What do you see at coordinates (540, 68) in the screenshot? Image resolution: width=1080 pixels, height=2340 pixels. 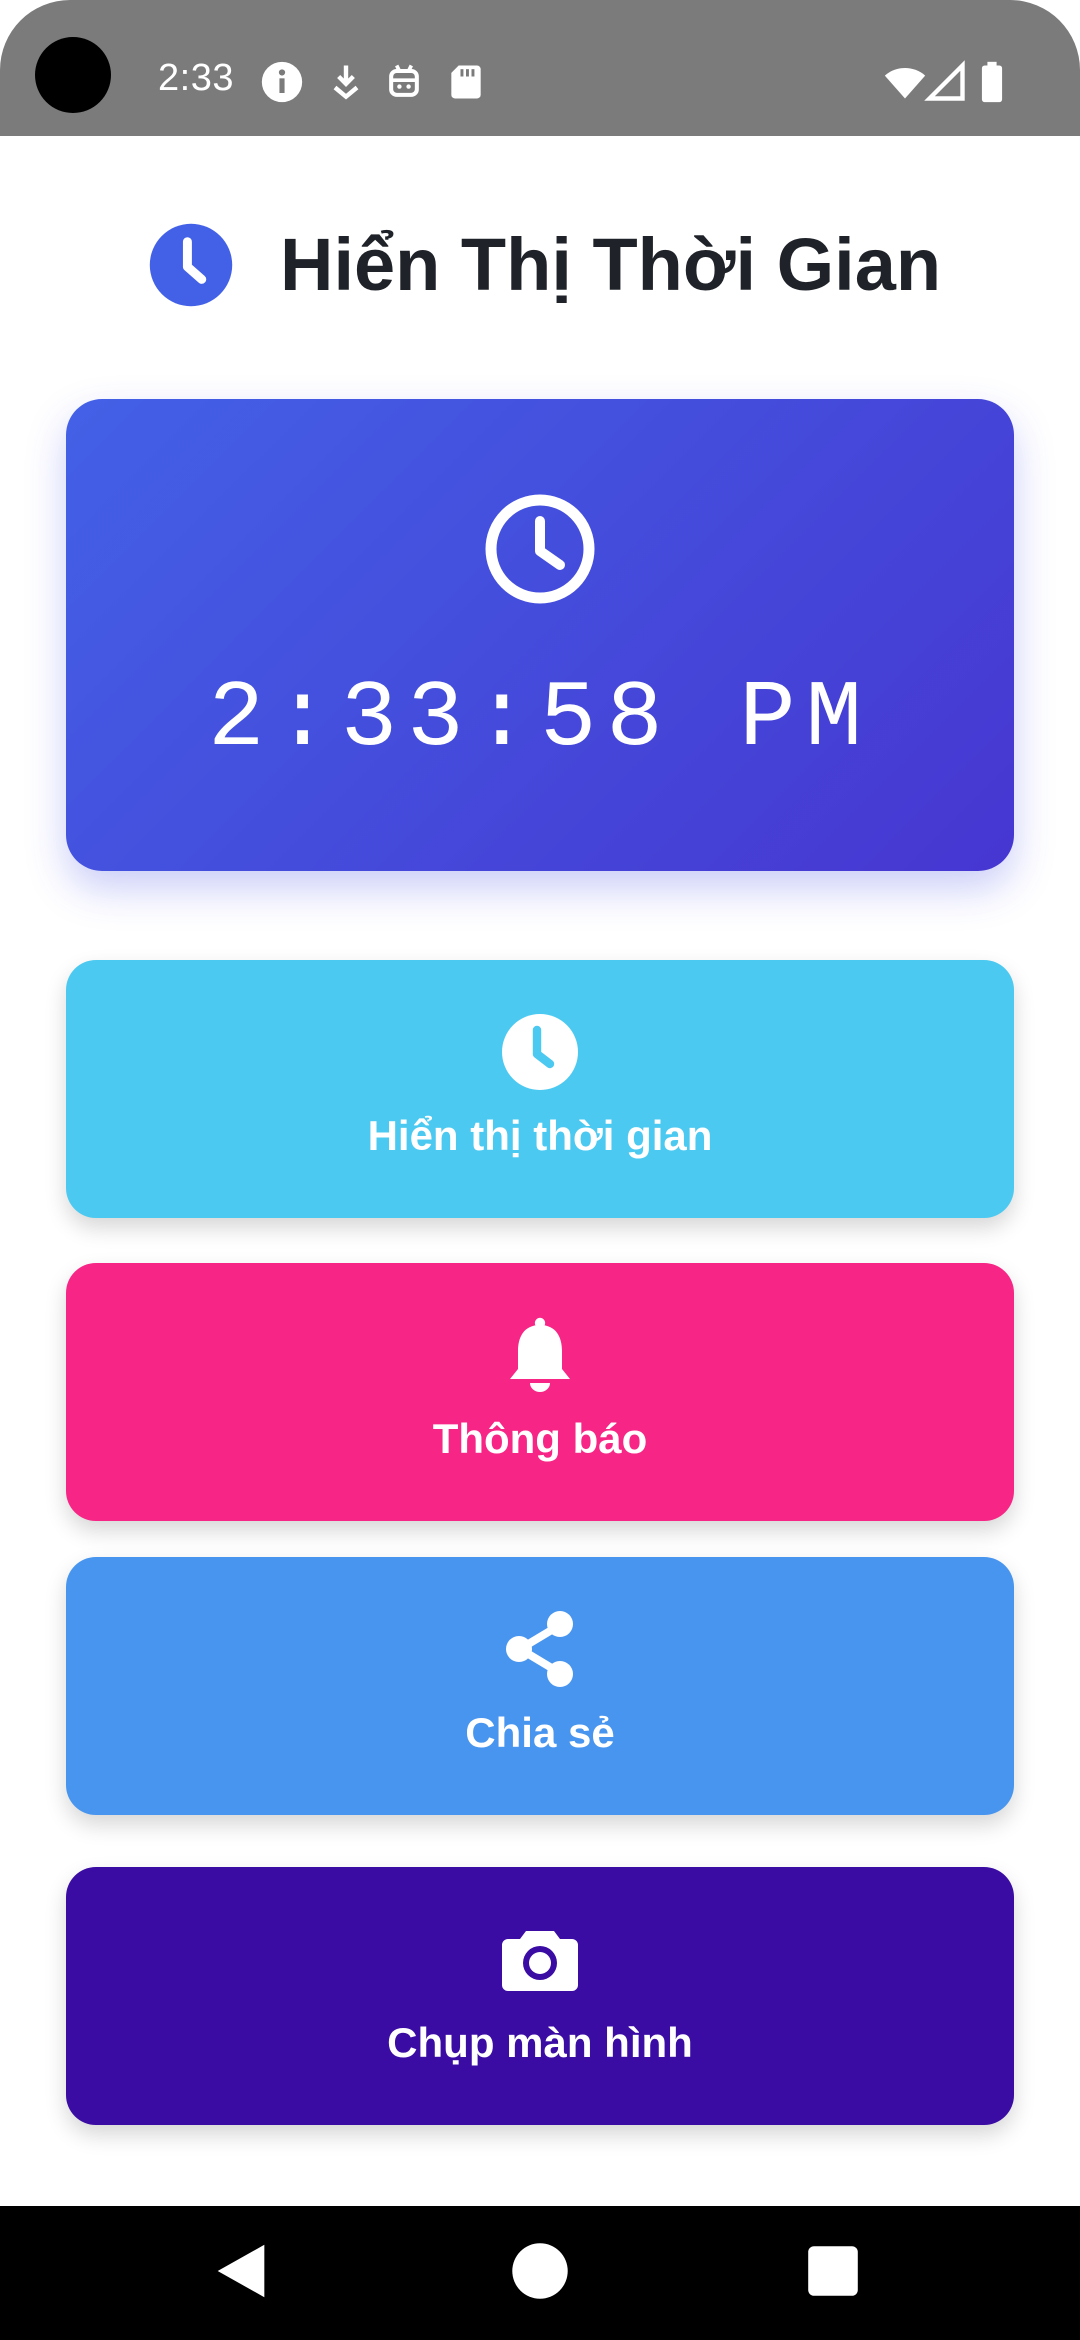 I see `status-bar: 2:33` at bounding box center [540, 68].